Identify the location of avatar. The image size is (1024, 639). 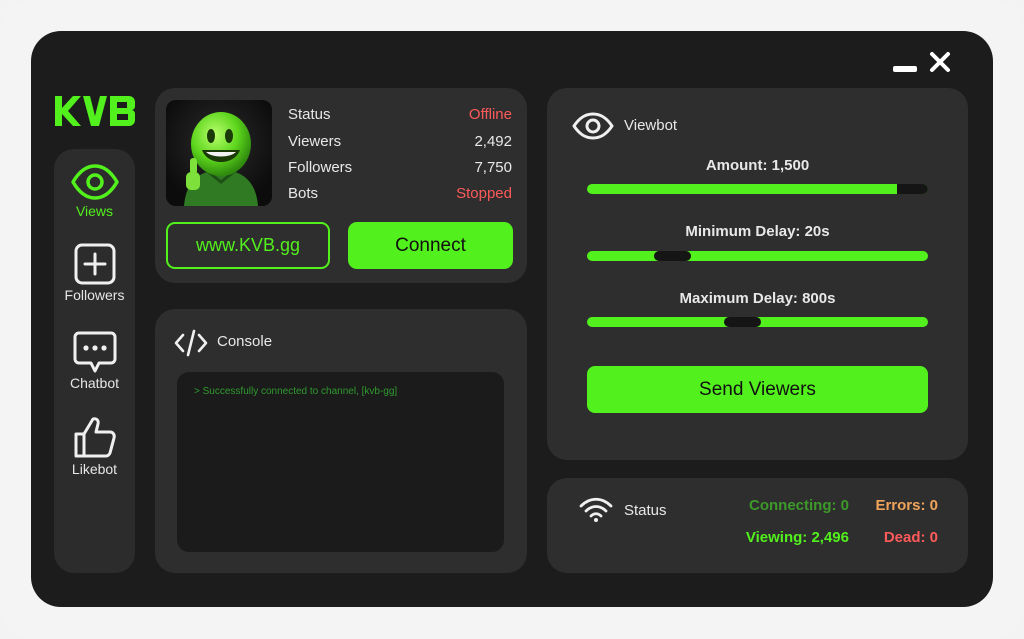
(219, 153).